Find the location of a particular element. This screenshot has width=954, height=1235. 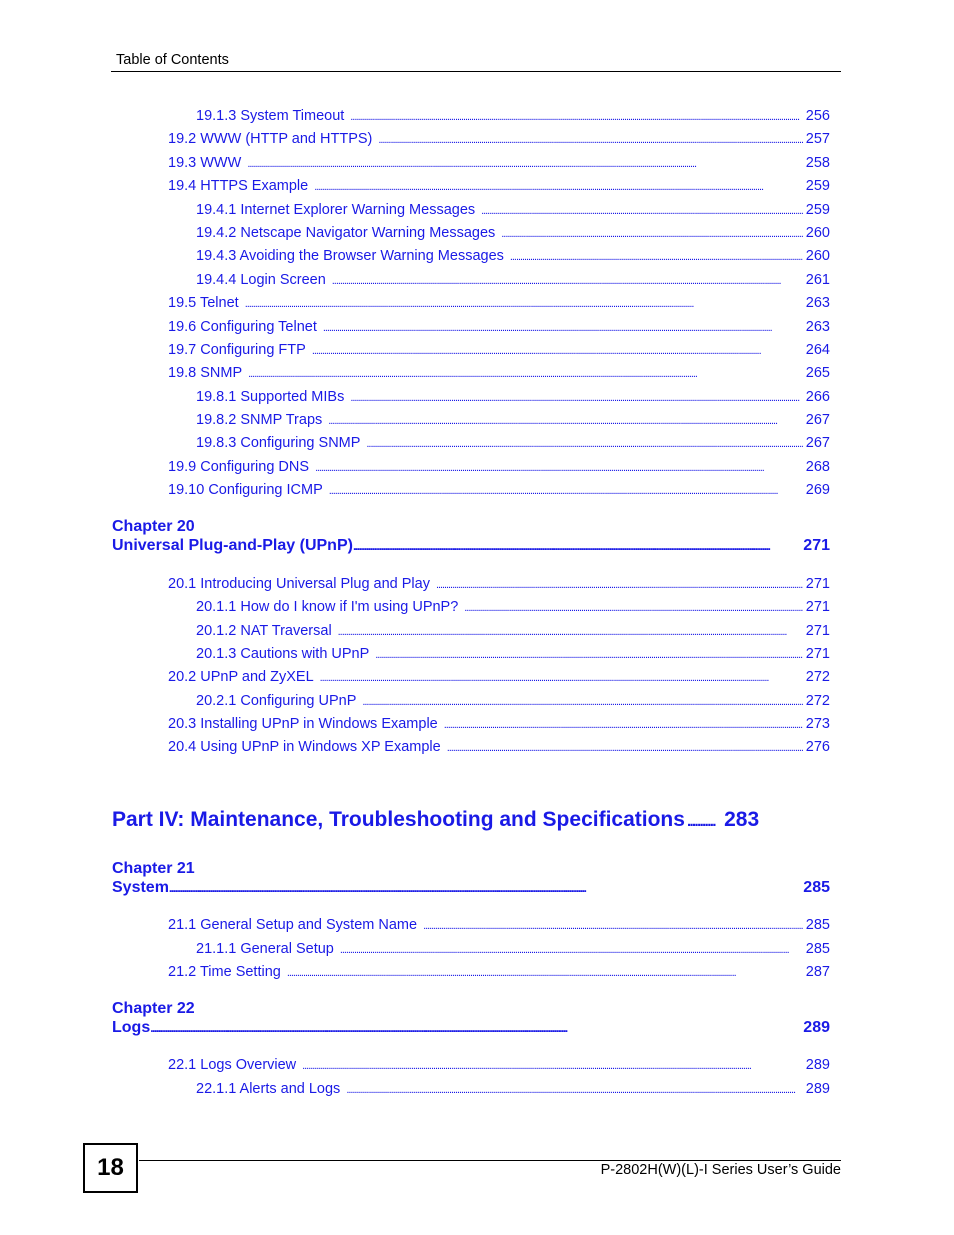

chapter-label: Chapter 21 is located at coordinates (153, 868).